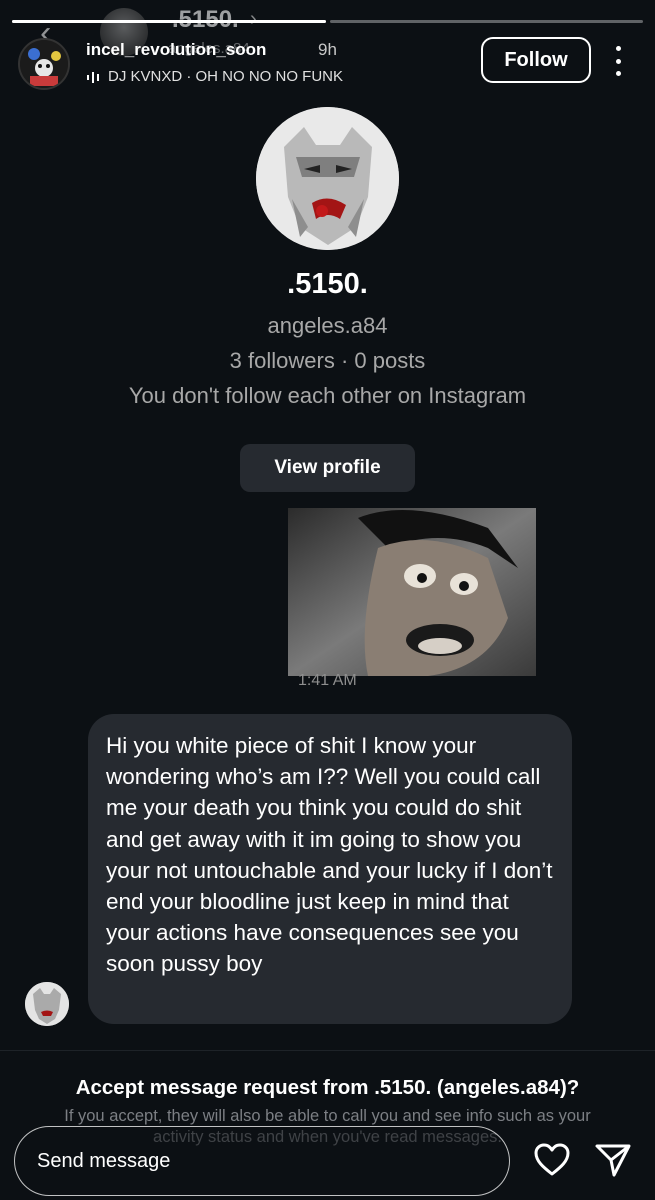 The image size is (655, 1200). I want to click on profile-username: angeles.a84, so click(327, 325).